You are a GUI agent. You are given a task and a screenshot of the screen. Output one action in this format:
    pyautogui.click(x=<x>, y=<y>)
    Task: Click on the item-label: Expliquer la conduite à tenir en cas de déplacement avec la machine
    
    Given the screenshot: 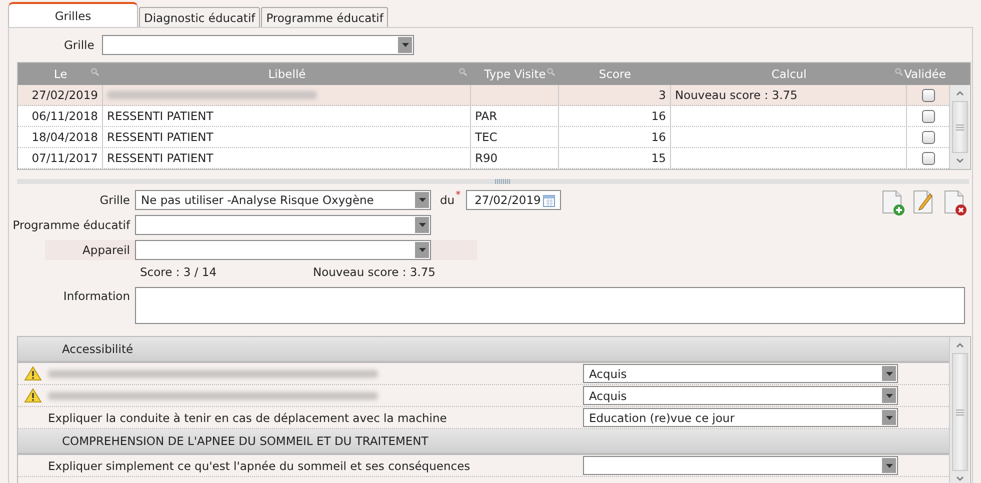 What is the action you would take?
    pyautogui.click(x=248, y=417)
    